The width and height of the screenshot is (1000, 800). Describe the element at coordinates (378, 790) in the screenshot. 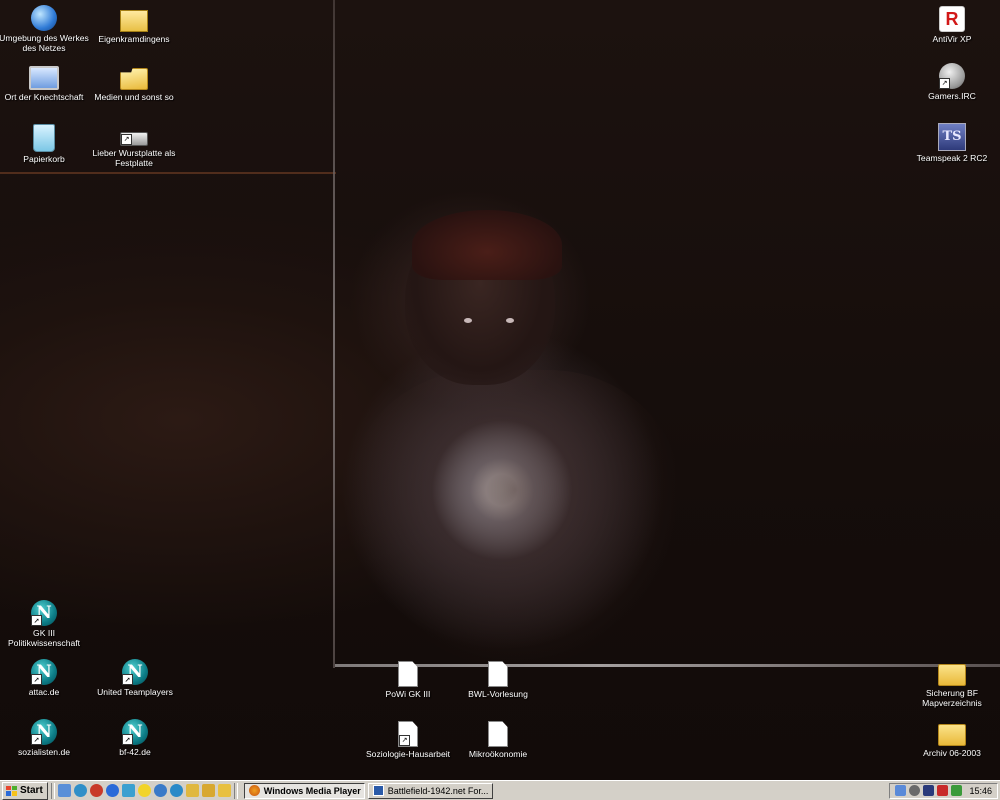

I see `browser-window-icon` at that location.